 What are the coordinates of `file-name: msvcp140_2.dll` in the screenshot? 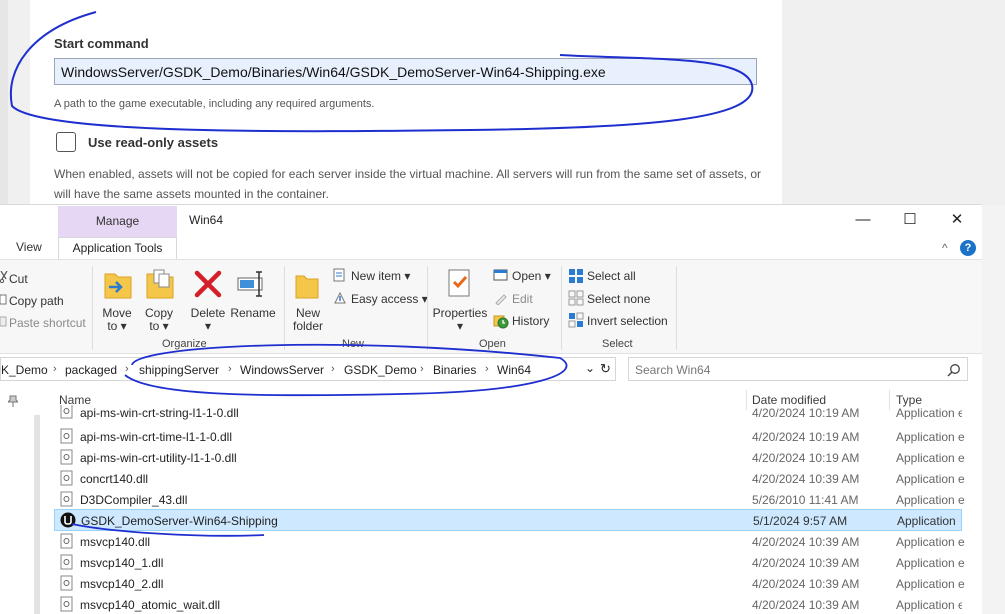 It's located at (122, 584).